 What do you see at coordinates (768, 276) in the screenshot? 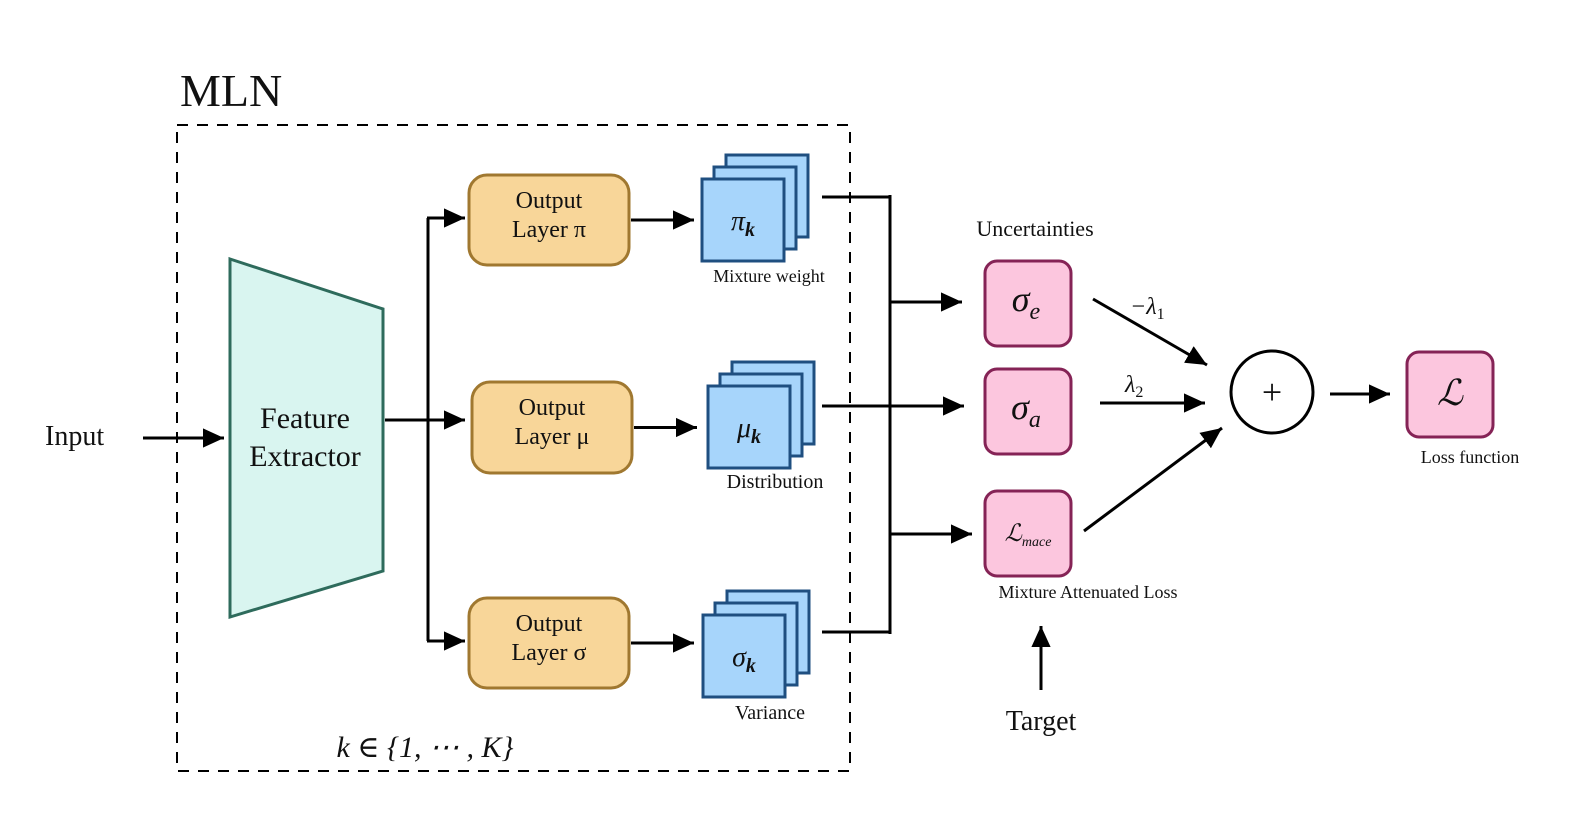
I see `stack-pi-caption: Mixture weight` at bounding box center [768, 276].